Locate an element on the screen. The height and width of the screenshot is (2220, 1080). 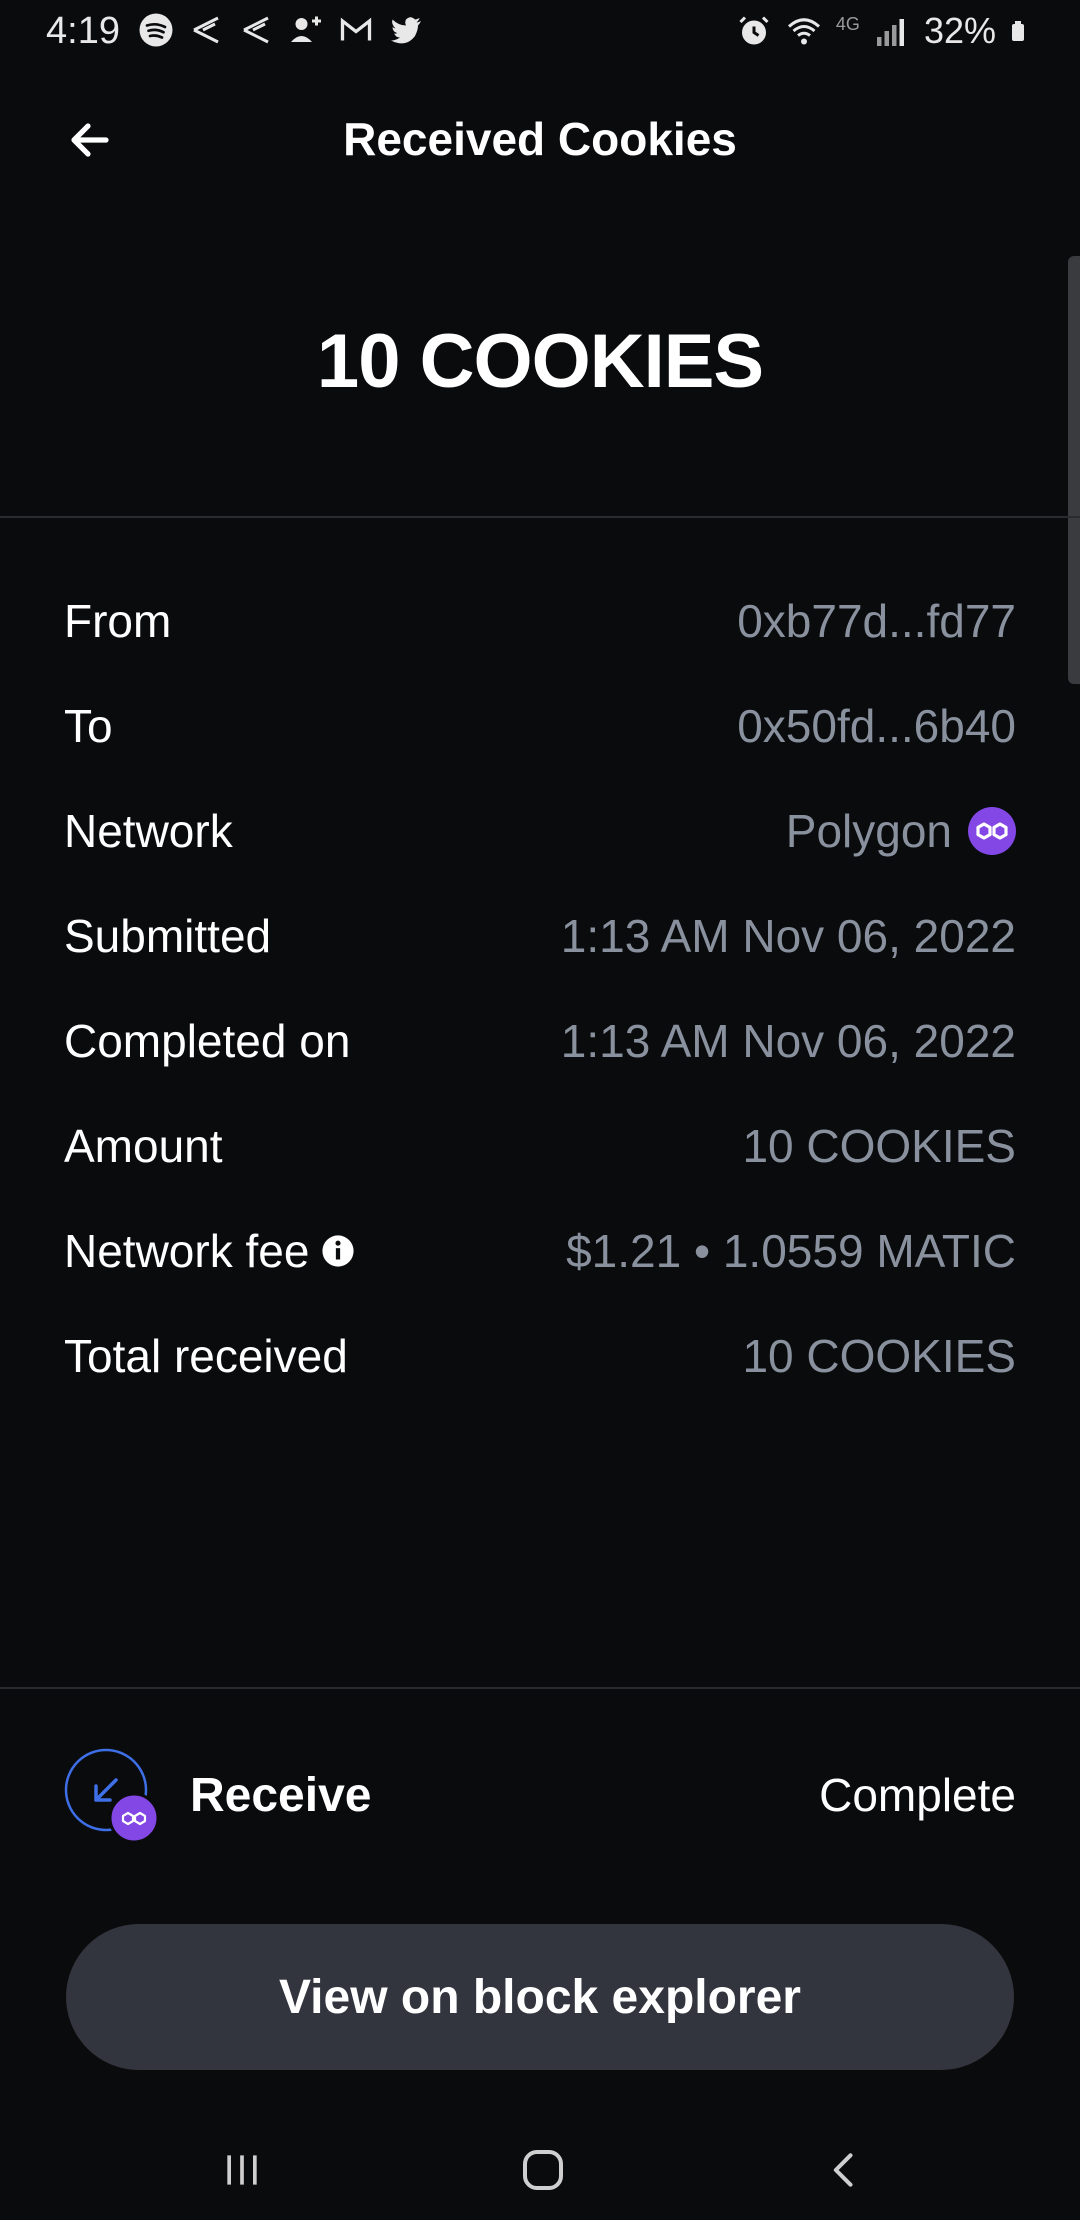
notification-icons is located at coordinates (281, 30).